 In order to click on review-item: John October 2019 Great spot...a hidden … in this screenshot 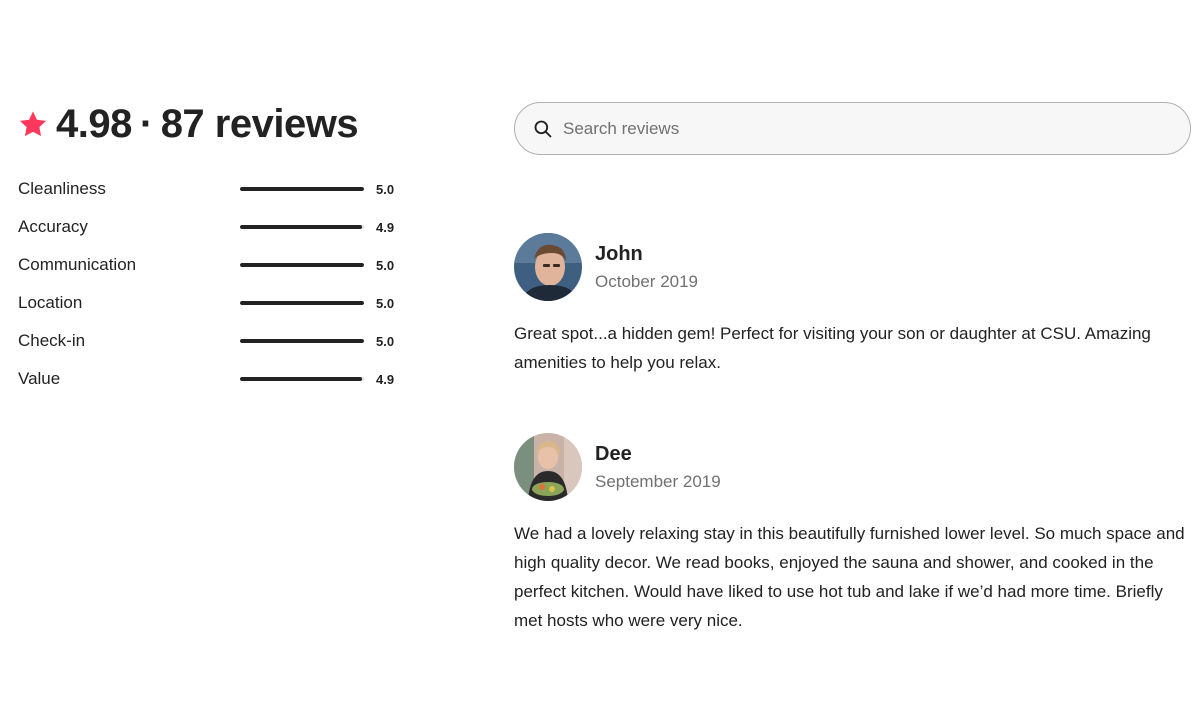, I will do `click(852, 305)`.